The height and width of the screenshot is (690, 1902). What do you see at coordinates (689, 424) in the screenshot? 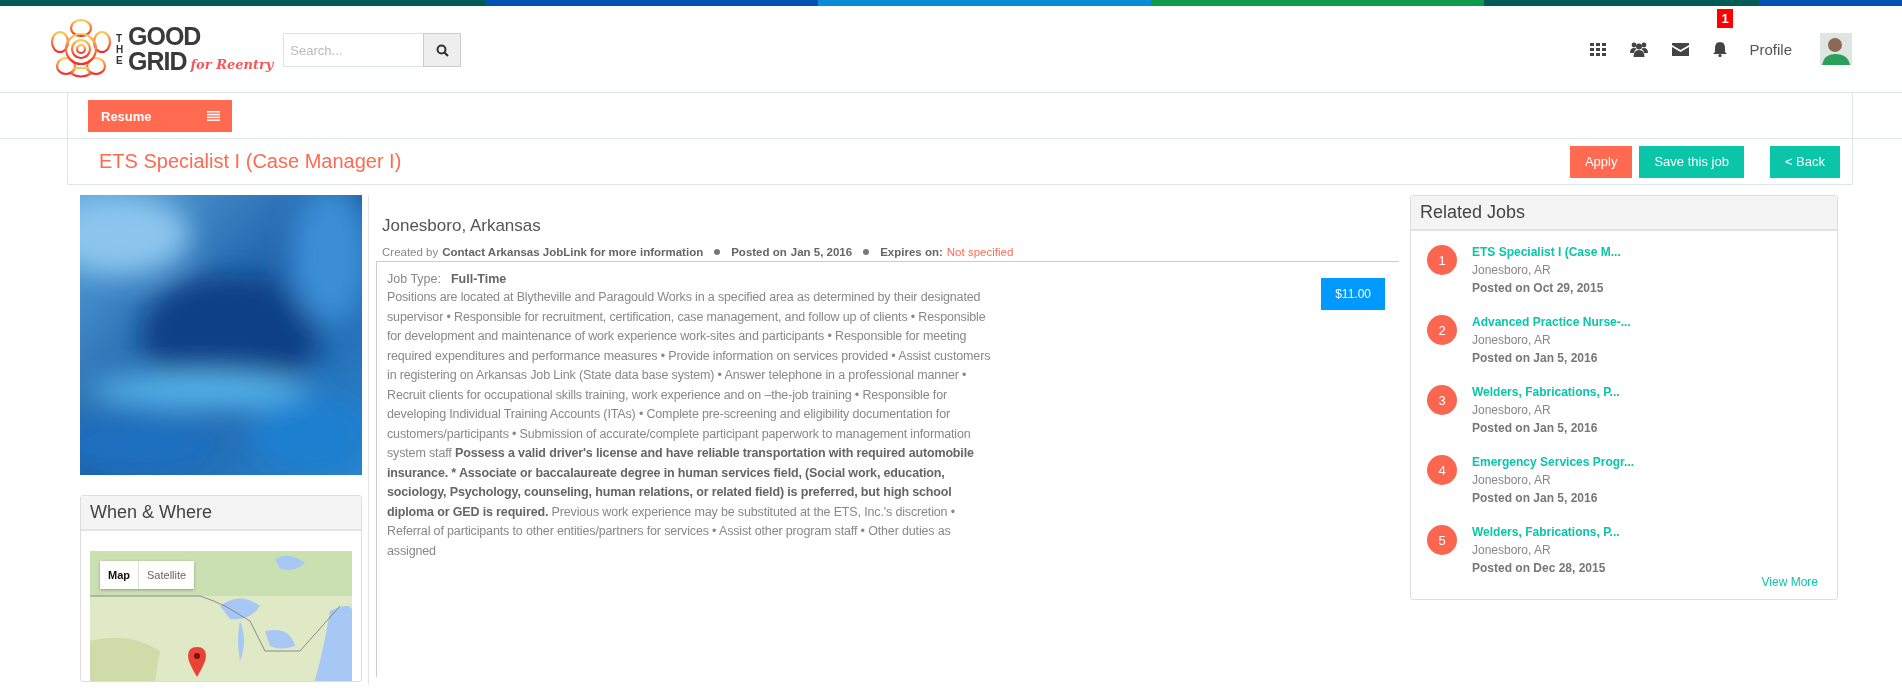
I see `job-description: Positions are located at Blytheville and Paragould Works in a specified area as determined by their designated supervisor • Responsible for recruitment, certification, case management, and follow up of clients • Responsible for development and maintenance of work experience work-sites and participants • Responsible for meeting required expenditures and performance measures • Provide information on services provided • Assist customers in registering on Arkansas Job Link (State data base system) • Answer telephone in a professional manner • Recruit clients for occupational skills training, work experience and on –the-job training • Responsible for developing Individual Training Accounts (ITAs) • Complete pre-screening and eligibility documentation for customers/participants • Submission of accurate/complete participant paperwork to management information system staff Possess a valid driver's license and have reliable transportation with required automobile insurance. * Associate or baccalaureate degree in human services field, (Social work, education, sociology, Psychology, counseling, human relations, or related field) is preferred, but high school diploma or GED is required. Previous work experience may be substituted at the ETS, Inc.'s discretion • Referral of participants to other entities/partners for services • Assist other program staff • Other duties as assigned` at bounding box center [689, 424].